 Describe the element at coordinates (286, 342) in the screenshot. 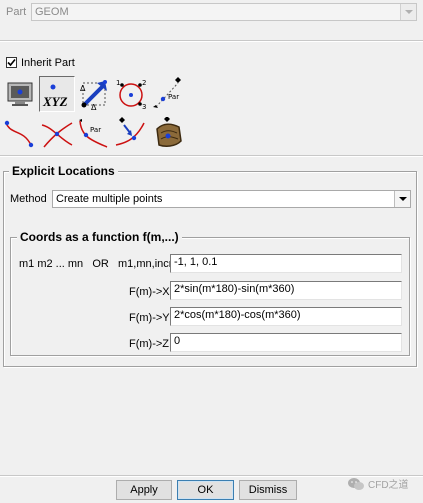

I see `fz-field: 0` at that location.